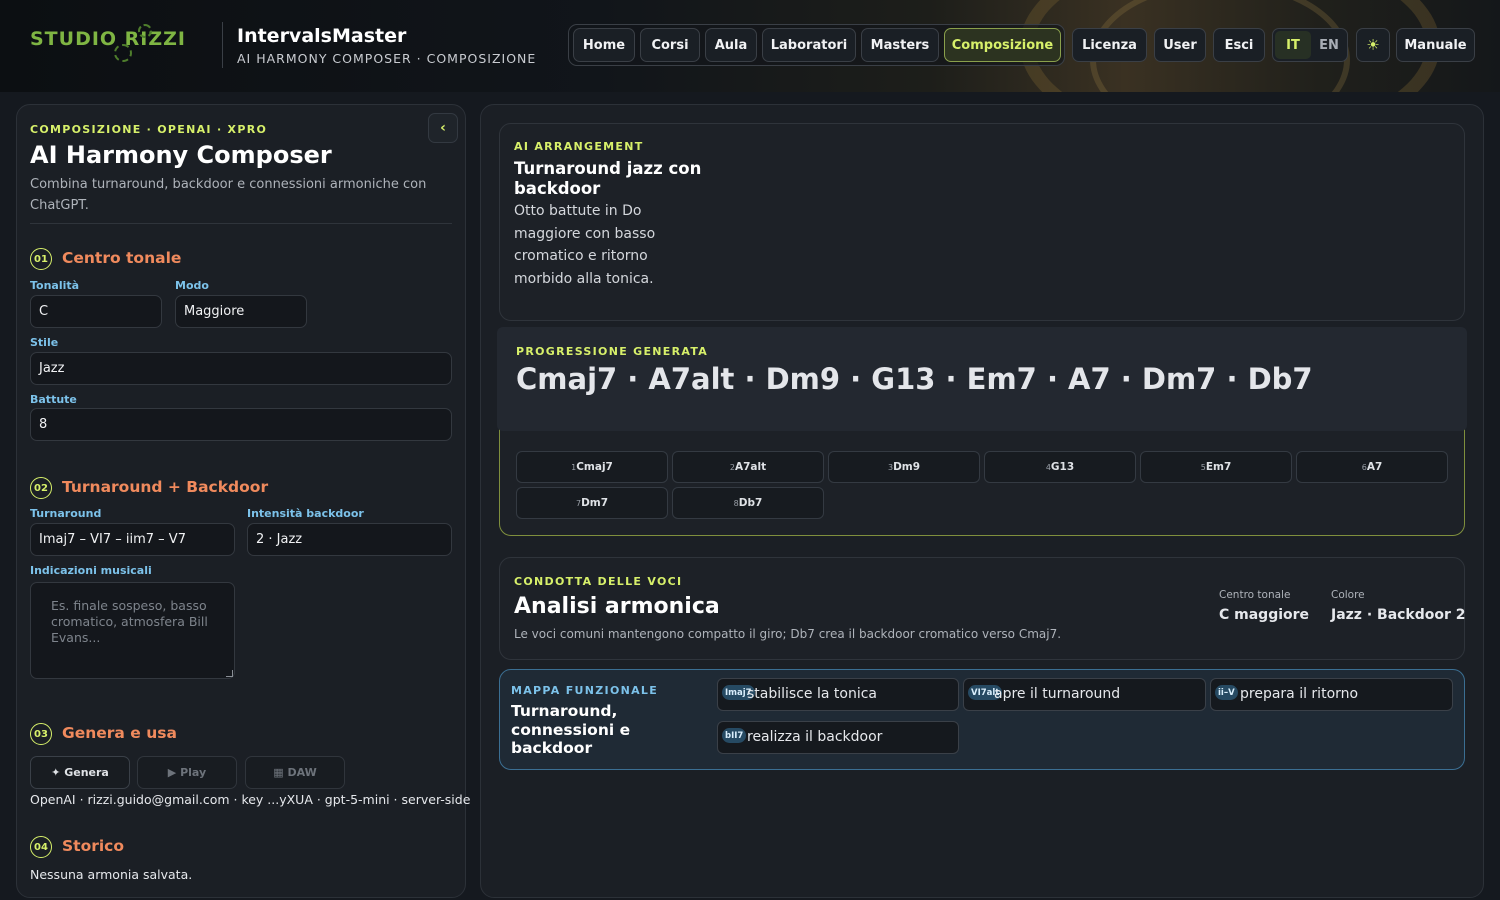  I want to click on analysis-eyebrow: CONDOTTA DELLE VOCI, so click(598, 581).